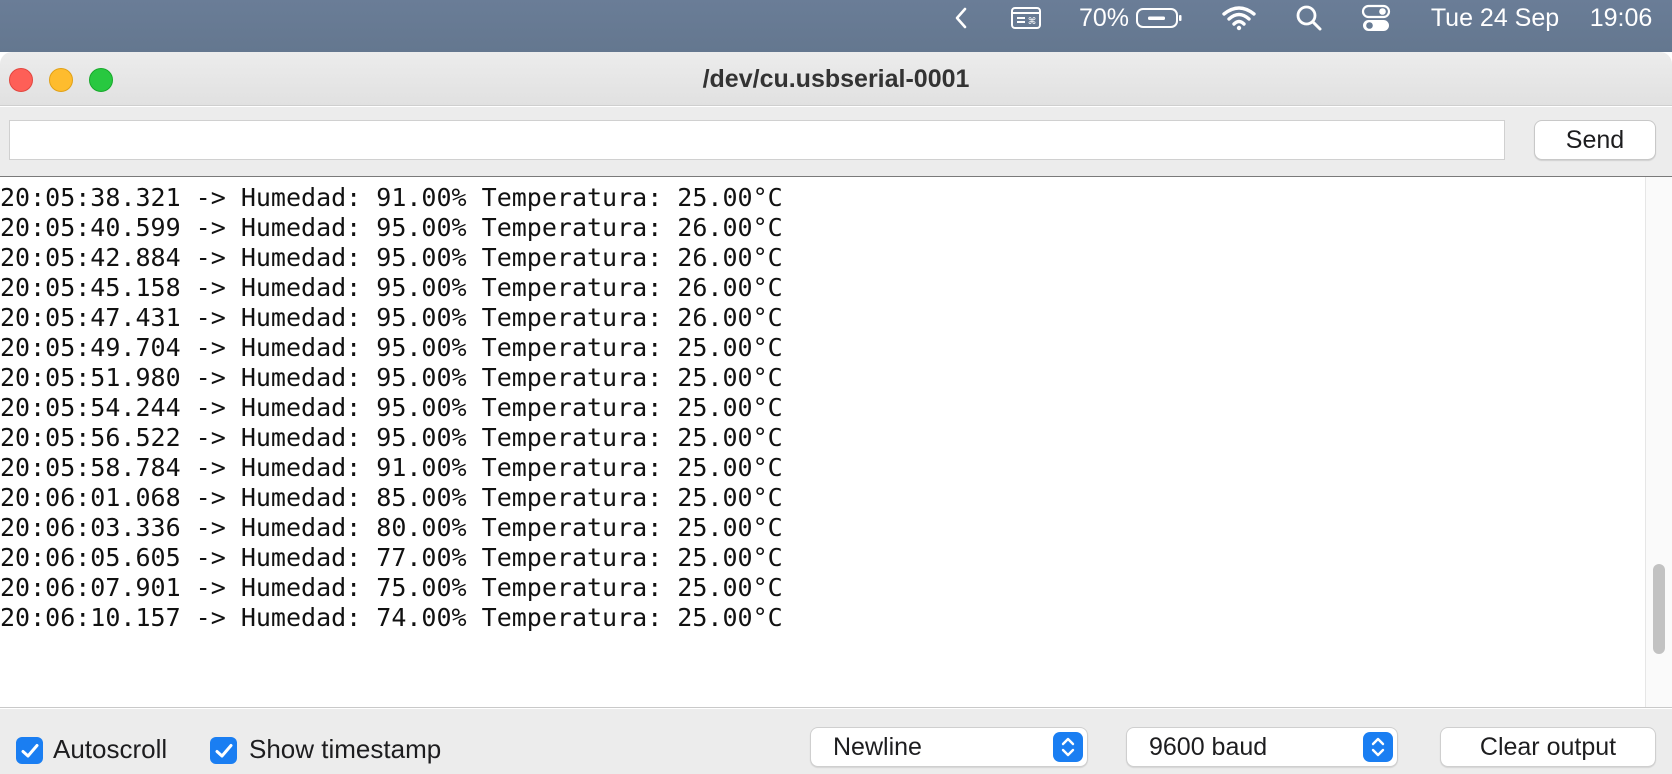  What do you see at coordinates (877, 747) in the screenshot?
I see `line-ending-value: Newline` at bounding box center [877, 747].